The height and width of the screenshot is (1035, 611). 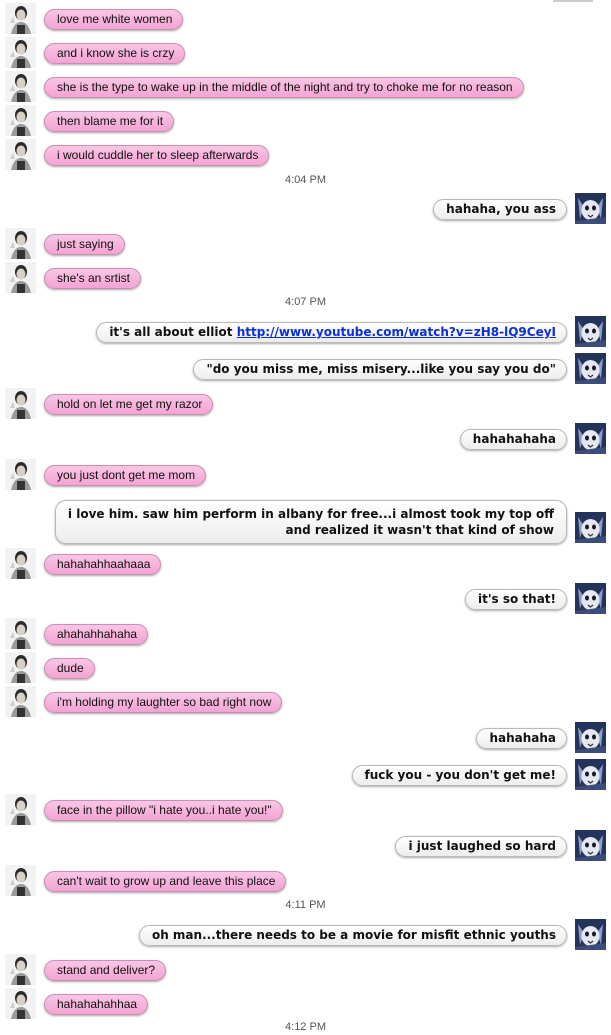 What do you see at coordinates (305, 970) in the screenshot?
I see `incoming-message: stand and deliver?` at bounding box center [305, 970].